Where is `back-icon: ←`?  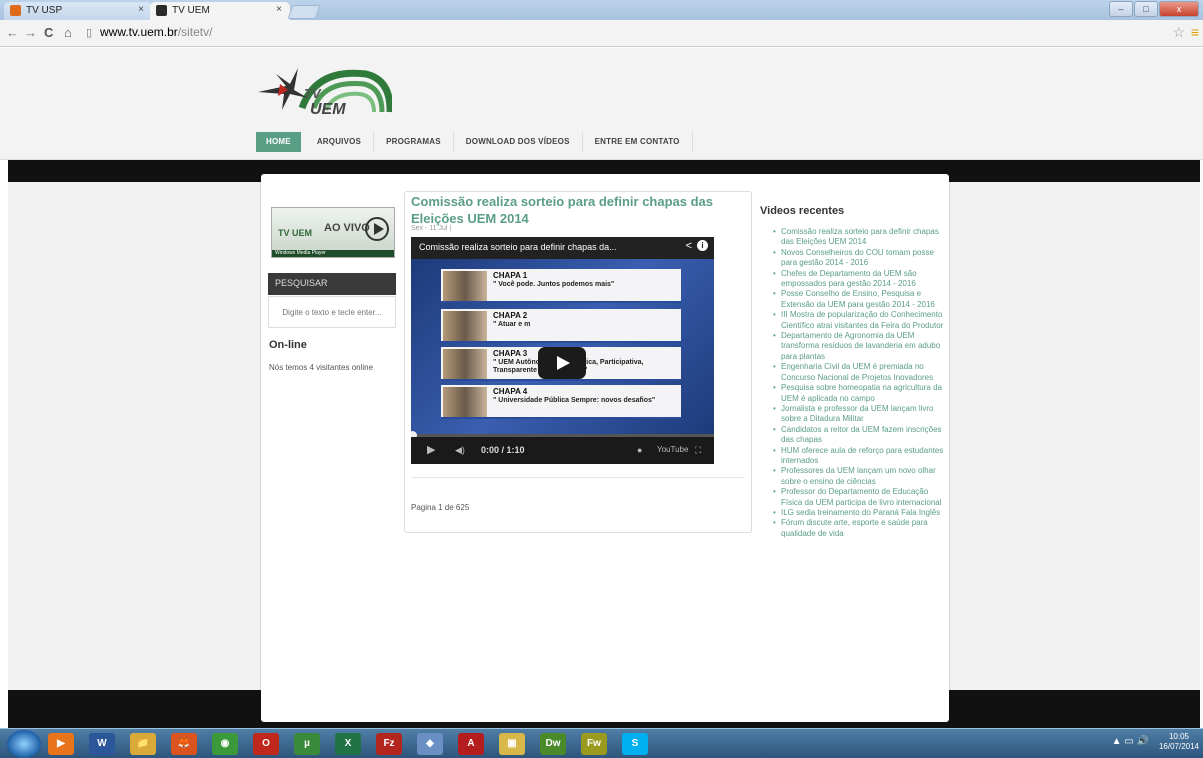 back-icon: ← is located at coordinates (12, 32).